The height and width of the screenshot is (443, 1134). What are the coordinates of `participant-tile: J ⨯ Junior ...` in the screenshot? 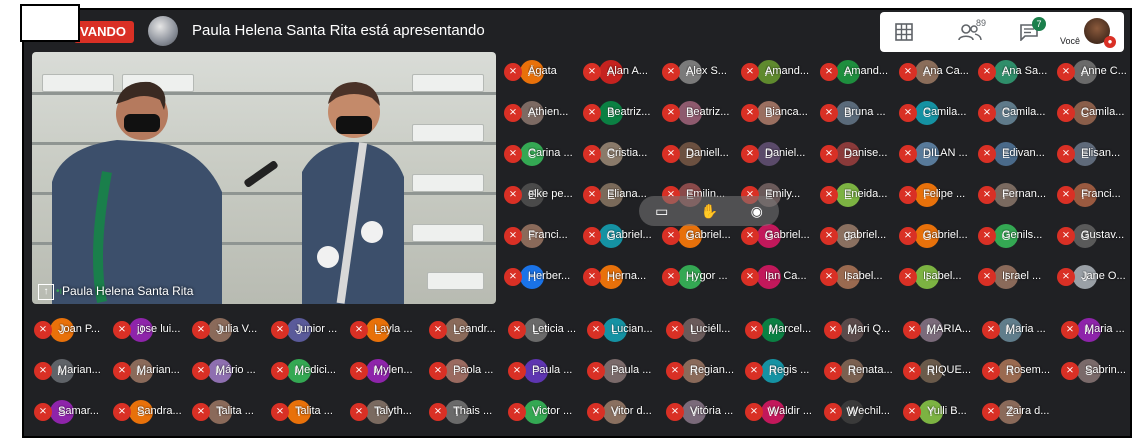 It's located at (309, 330).